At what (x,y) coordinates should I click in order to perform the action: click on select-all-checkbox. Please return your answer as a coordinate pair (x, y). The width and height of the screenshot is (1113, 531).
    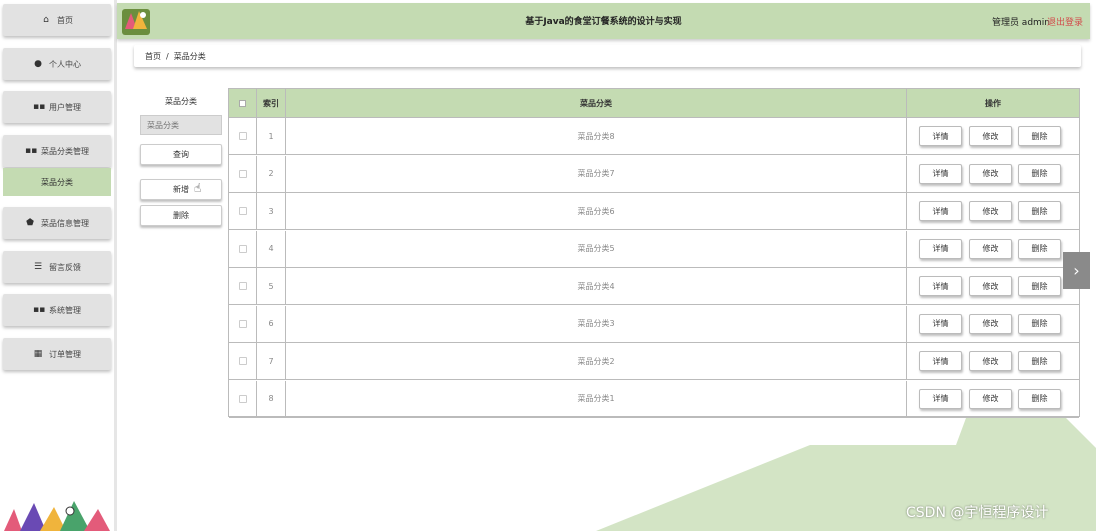
    Looking at the image, I should click on (242, 103).